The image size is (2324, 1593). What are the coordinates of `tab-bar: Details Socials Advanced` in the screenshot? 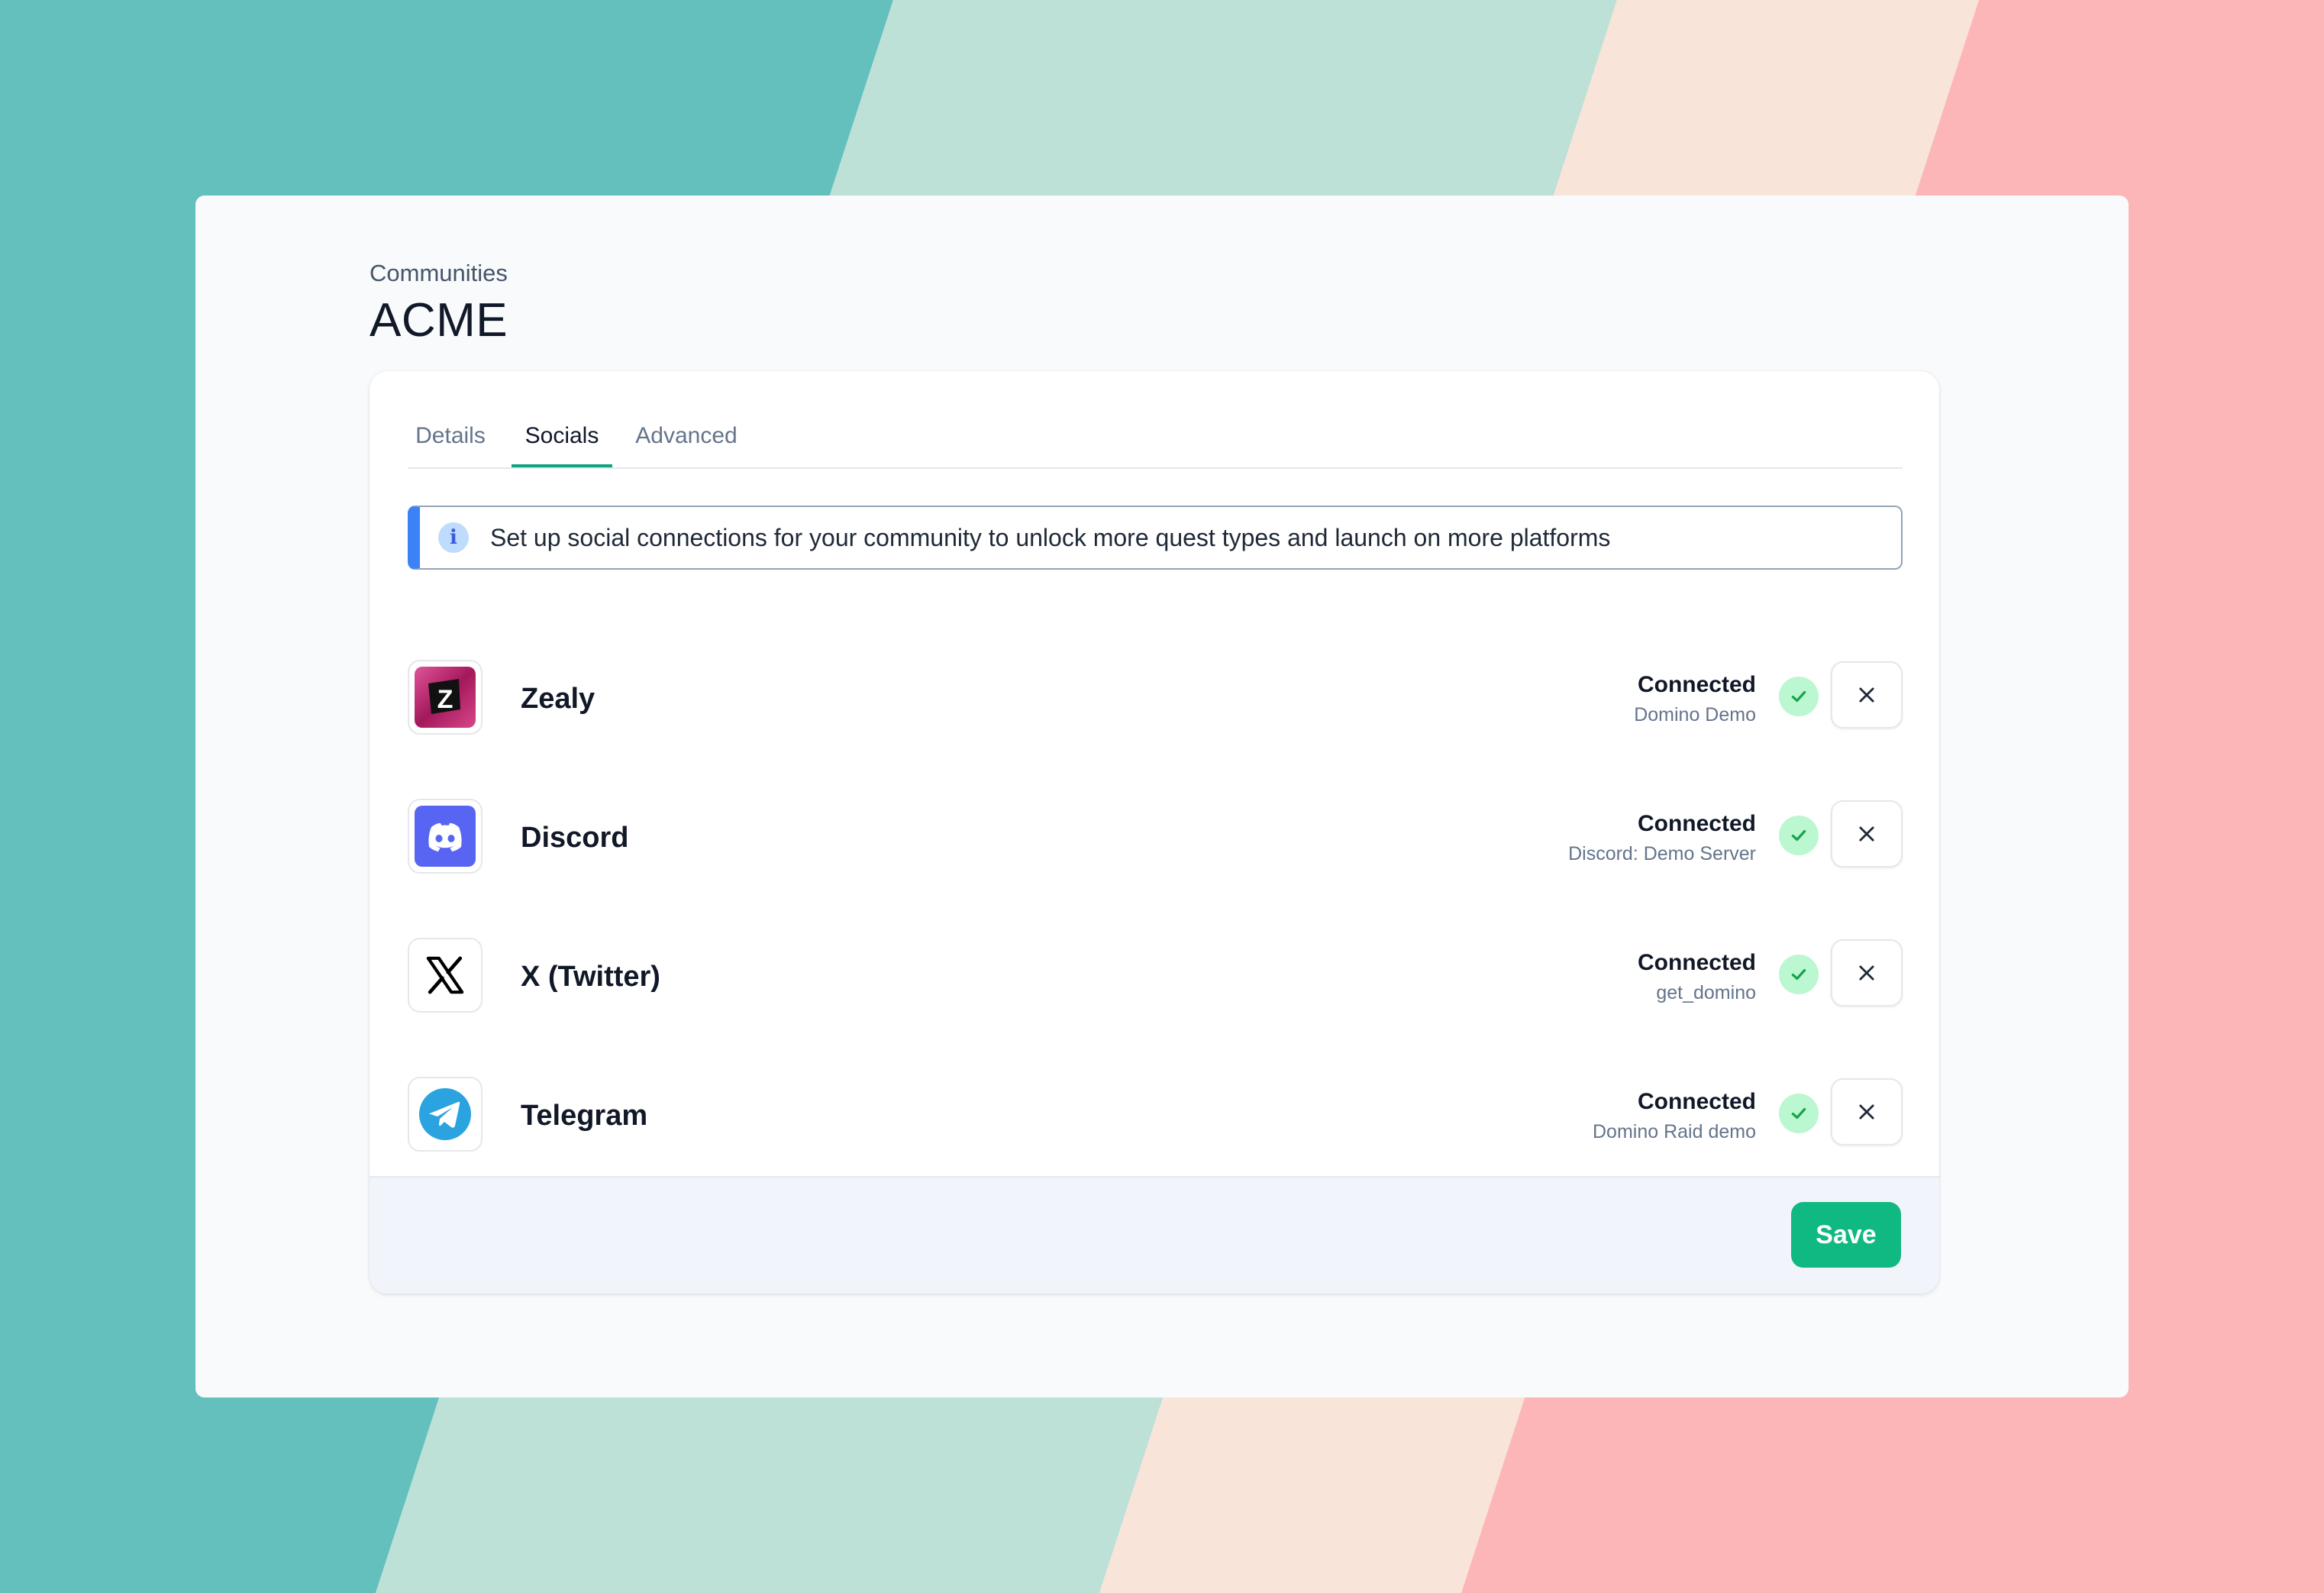 It's located at (1155, 420).